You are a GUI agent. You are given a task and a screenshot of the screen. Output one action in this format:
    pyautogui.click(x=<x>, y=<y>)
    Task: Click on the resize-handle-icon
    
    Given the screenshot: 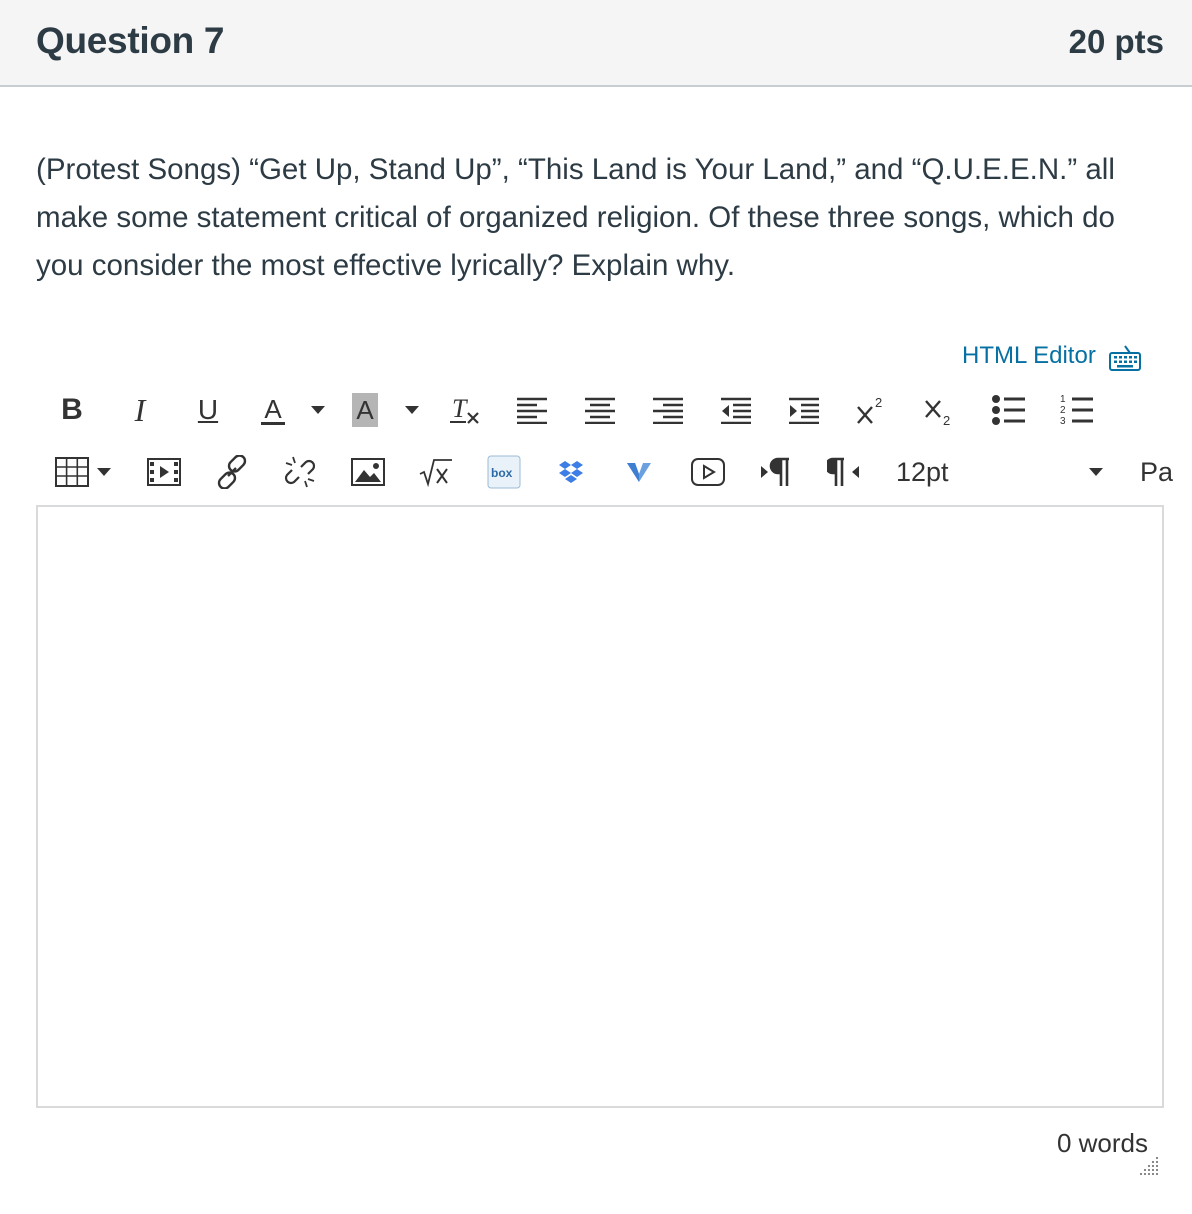 What is the action you would take?
    pyautogui.click(x=1149, y=1166)
    